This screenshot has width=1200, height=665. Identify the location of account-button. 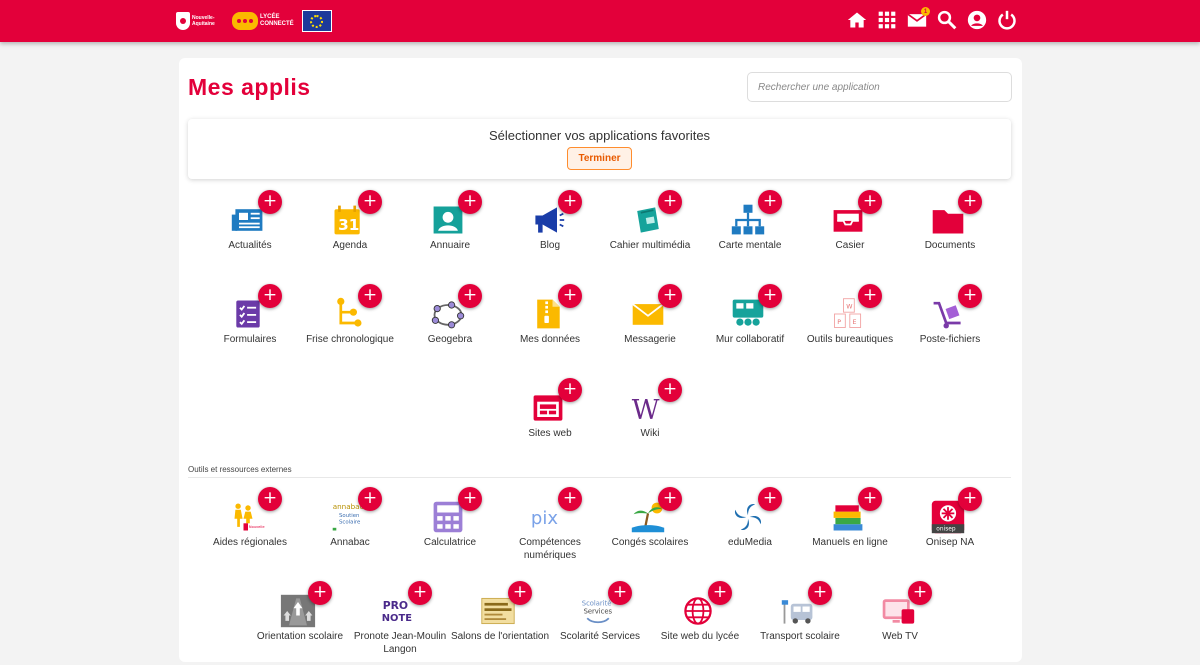
(977, 20).